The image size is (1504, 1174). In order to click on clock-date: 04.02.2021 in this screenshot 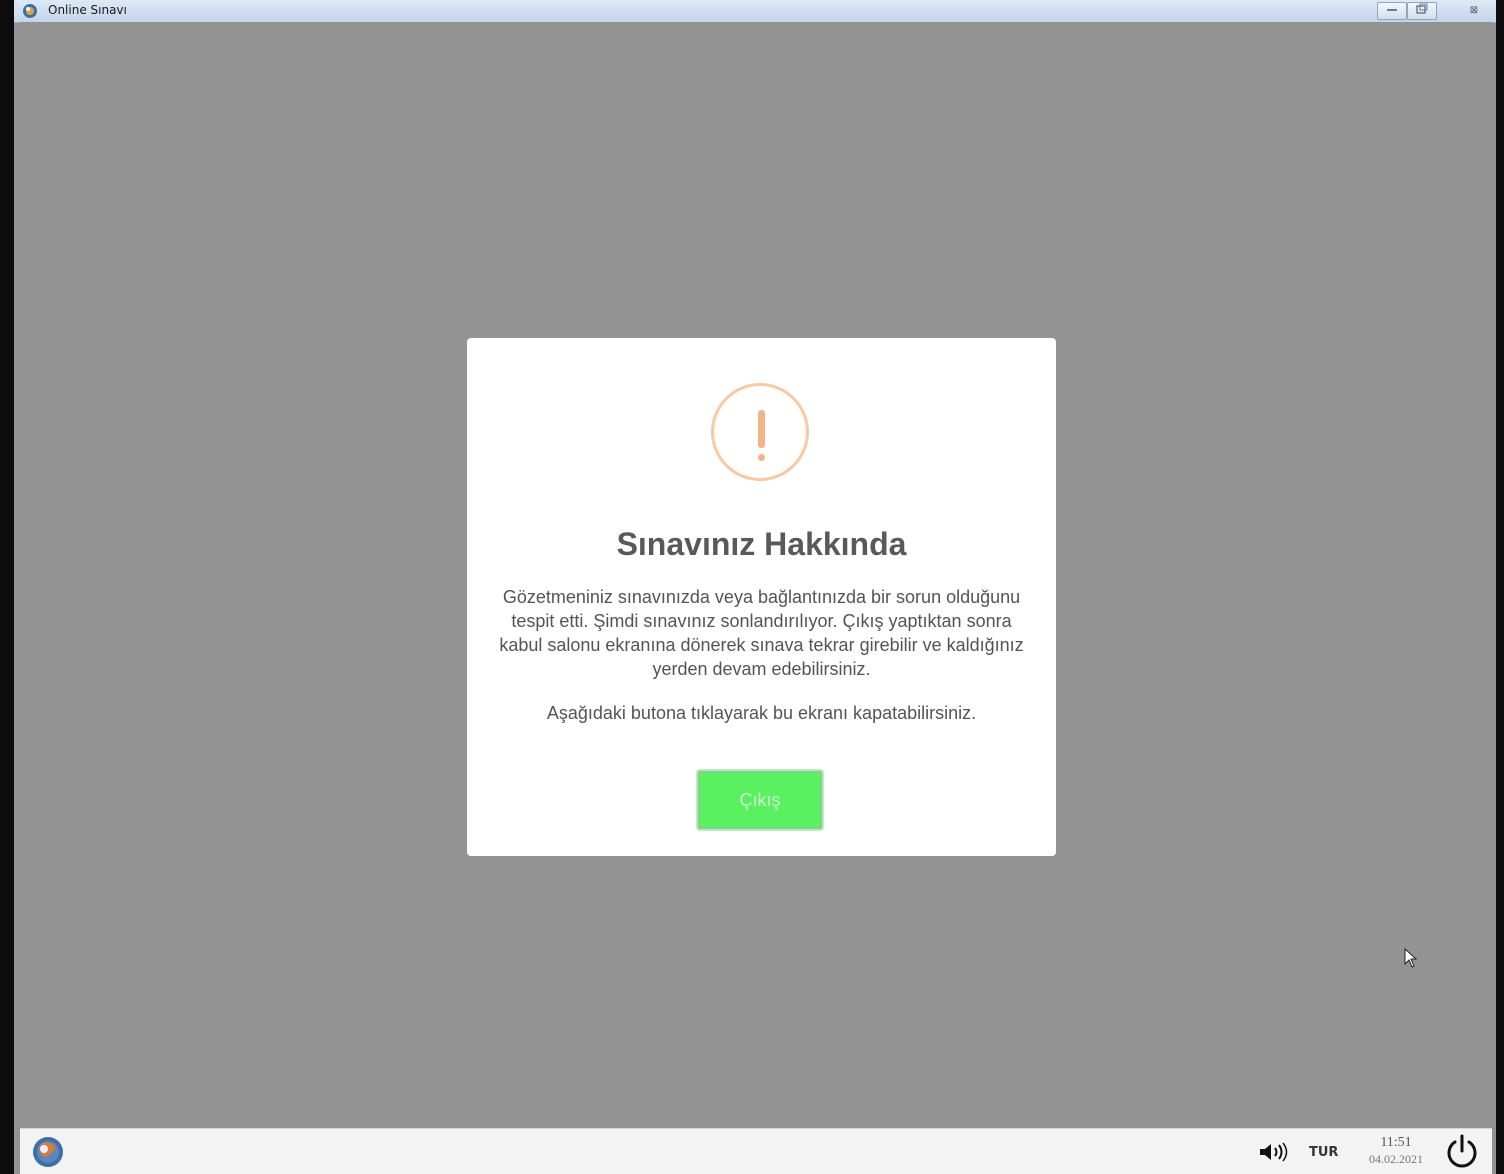, I will do `click(1396, 1159)`.